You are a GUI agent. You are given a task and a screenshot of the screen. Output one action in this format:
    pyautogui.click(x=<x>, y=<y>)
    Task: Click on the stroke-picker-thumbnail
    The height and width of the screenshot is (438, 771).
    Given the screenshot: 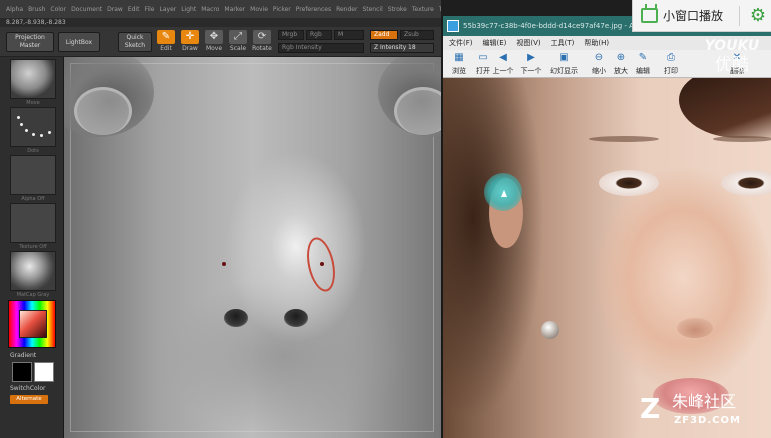 What is the action you would take?
    pyautogui.click(x=33, y=127)
    